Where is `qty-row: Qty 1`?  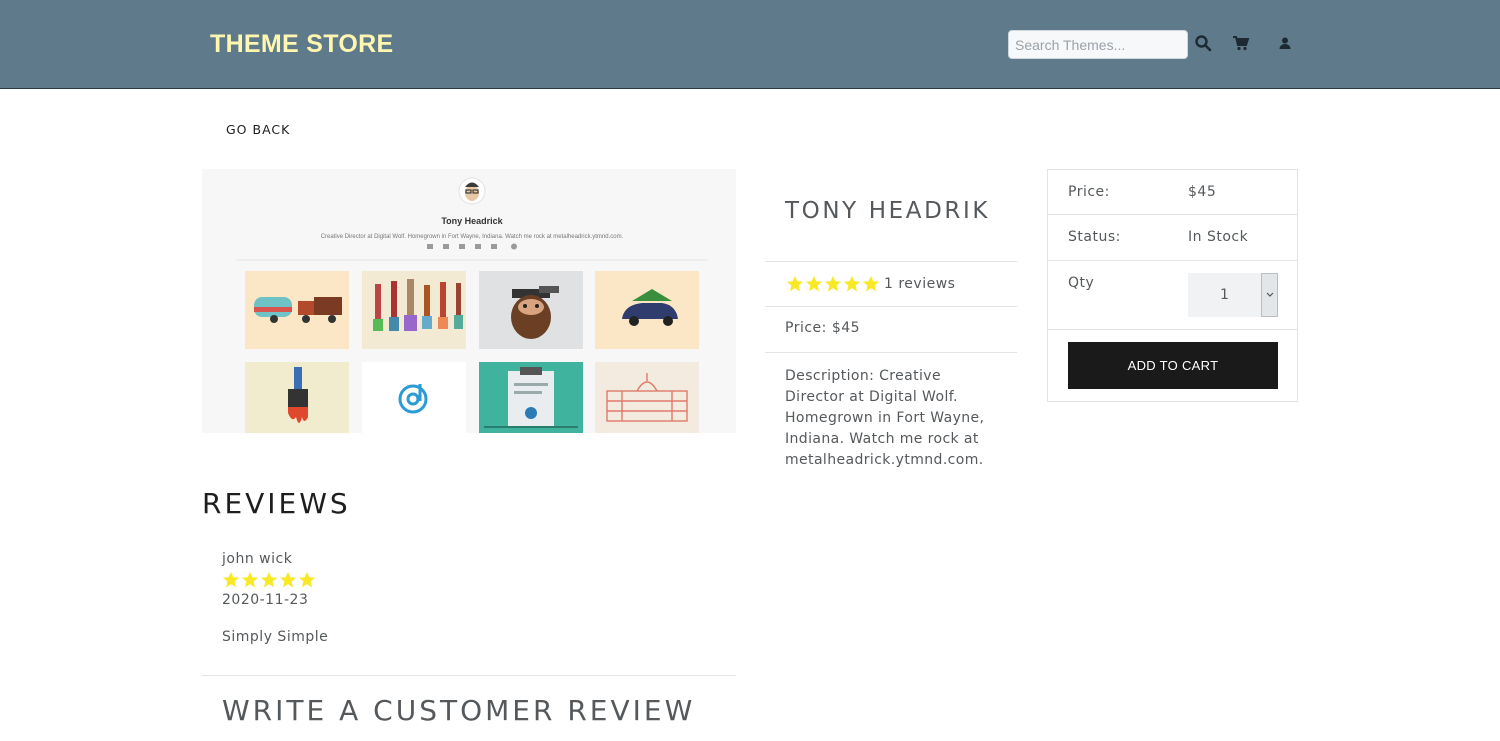 qty-row: Qty 1 is located at coordinates (1172, 295).